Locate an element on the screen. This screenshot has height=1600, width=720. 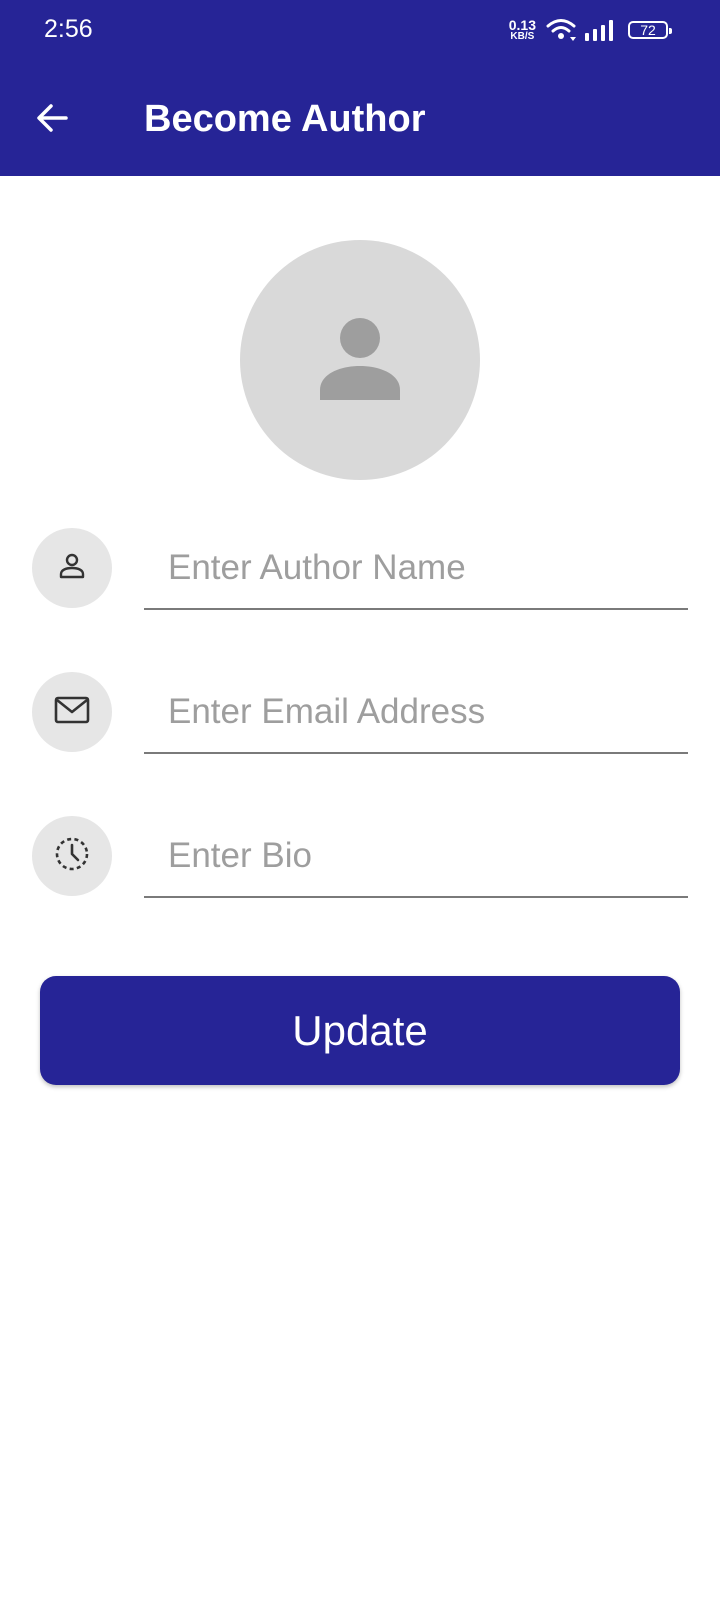
wifi-icon is located at coordinates (561, 30).